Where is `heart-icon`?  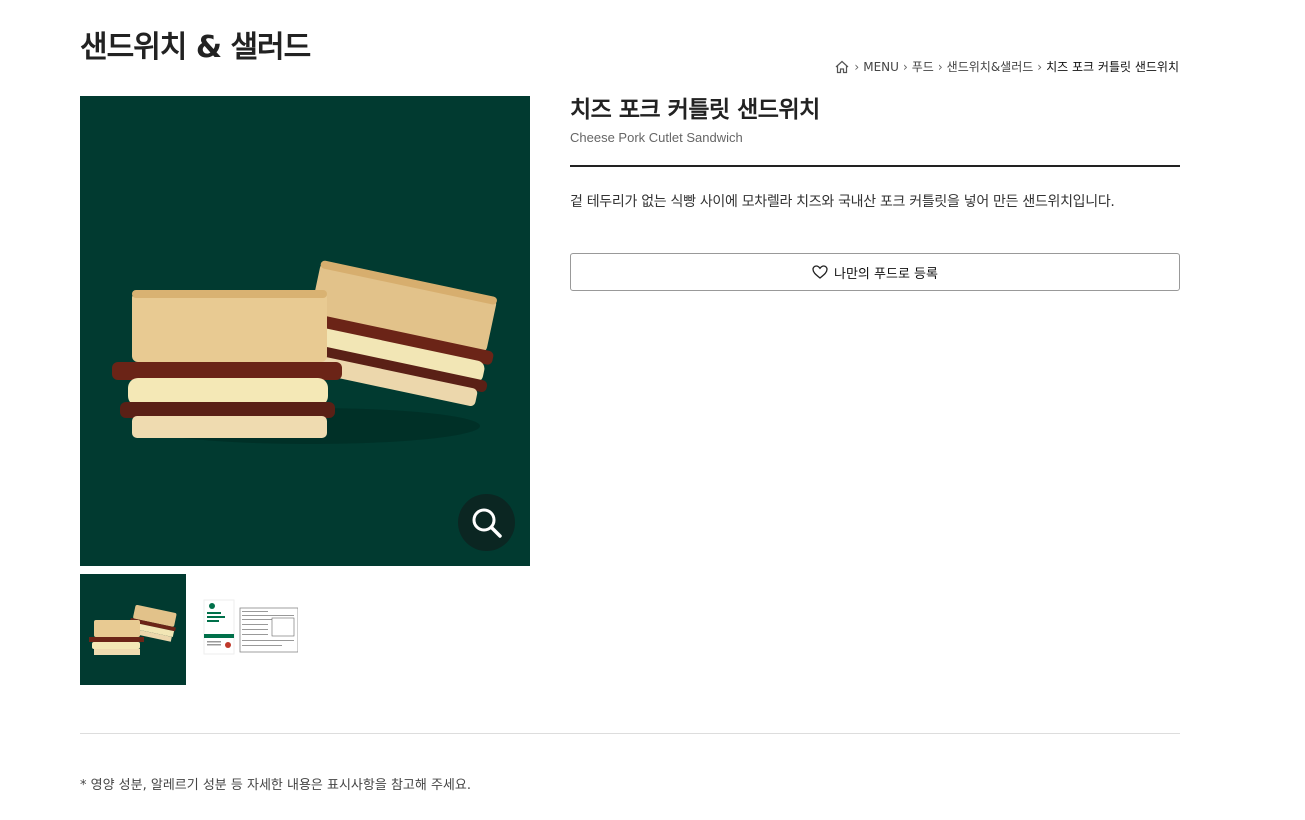 heart-icon is located at coordinates (820, 272).